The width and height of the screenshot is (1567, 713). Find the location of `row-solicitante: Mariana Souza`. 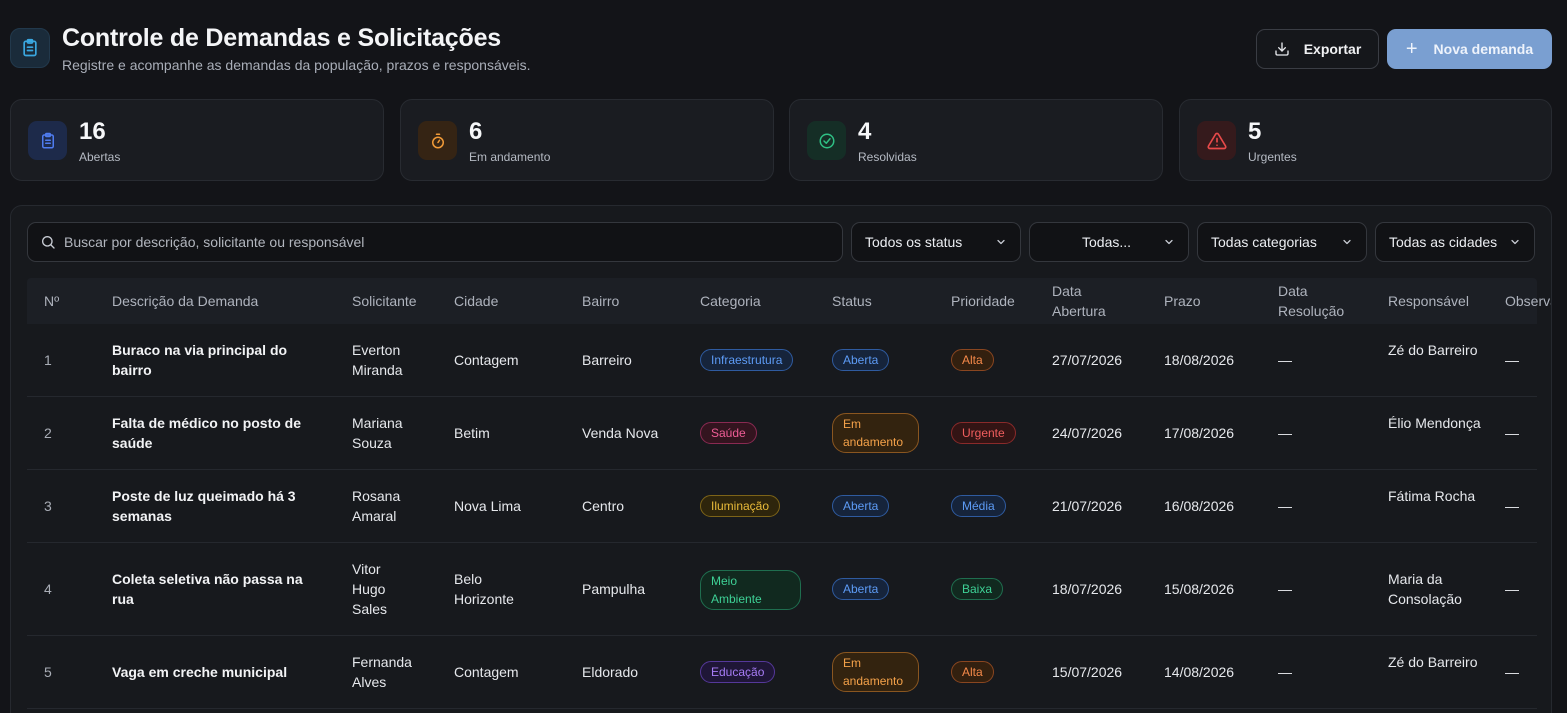

row-solicitante: Mariana Souza is located at coordinates (377, 433).